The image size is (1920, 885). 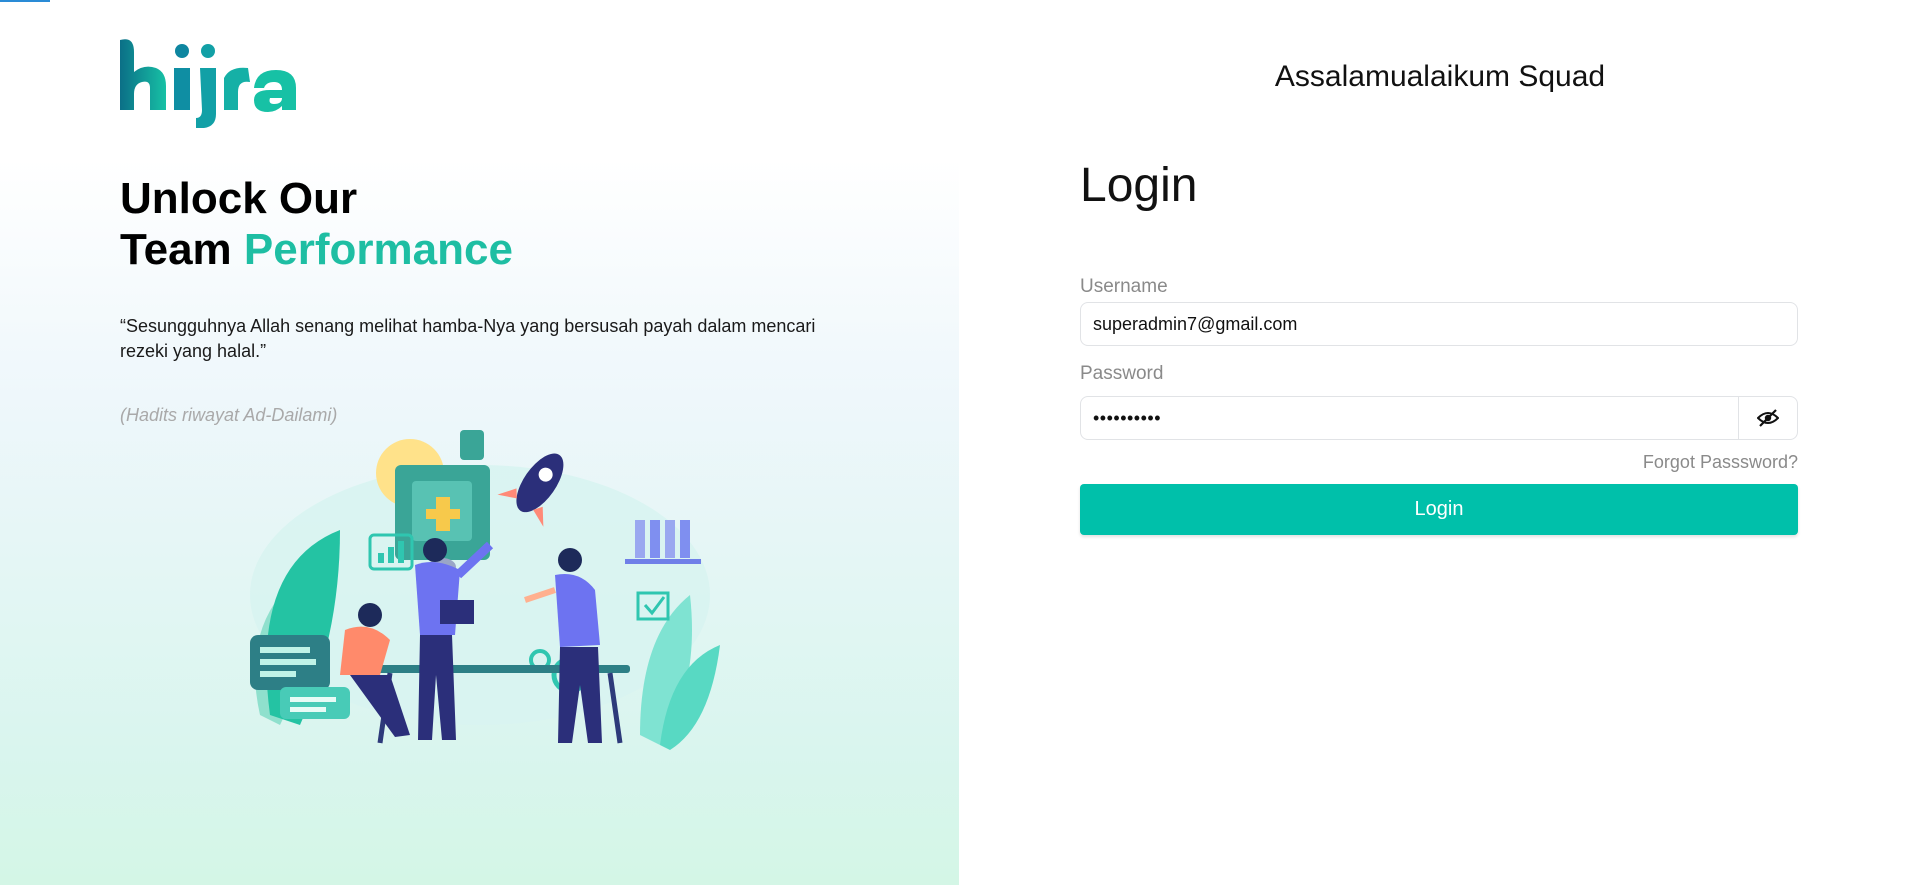 What do you see at coordinates (1127, 418) in the screenshot?
I see `password-input: ••••••••••` at bounding box center [1127, 418].